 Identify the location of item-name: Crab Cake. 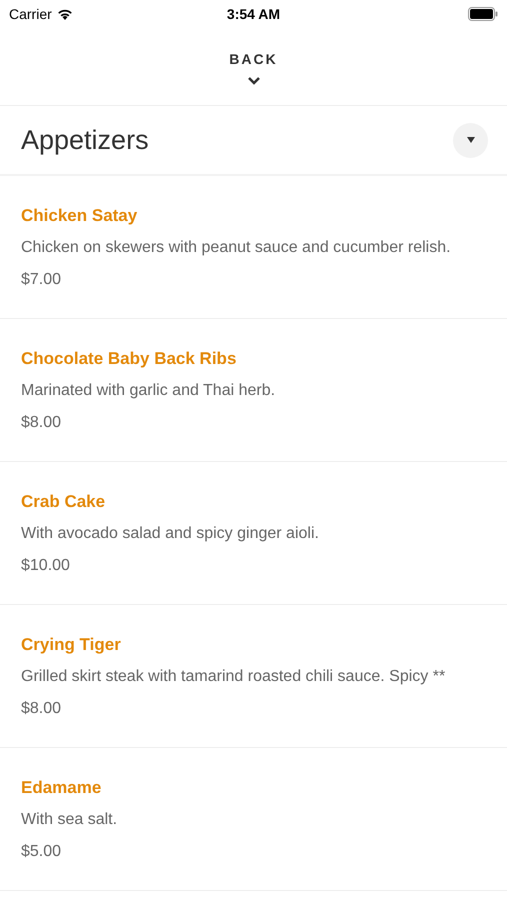
(253, 502).